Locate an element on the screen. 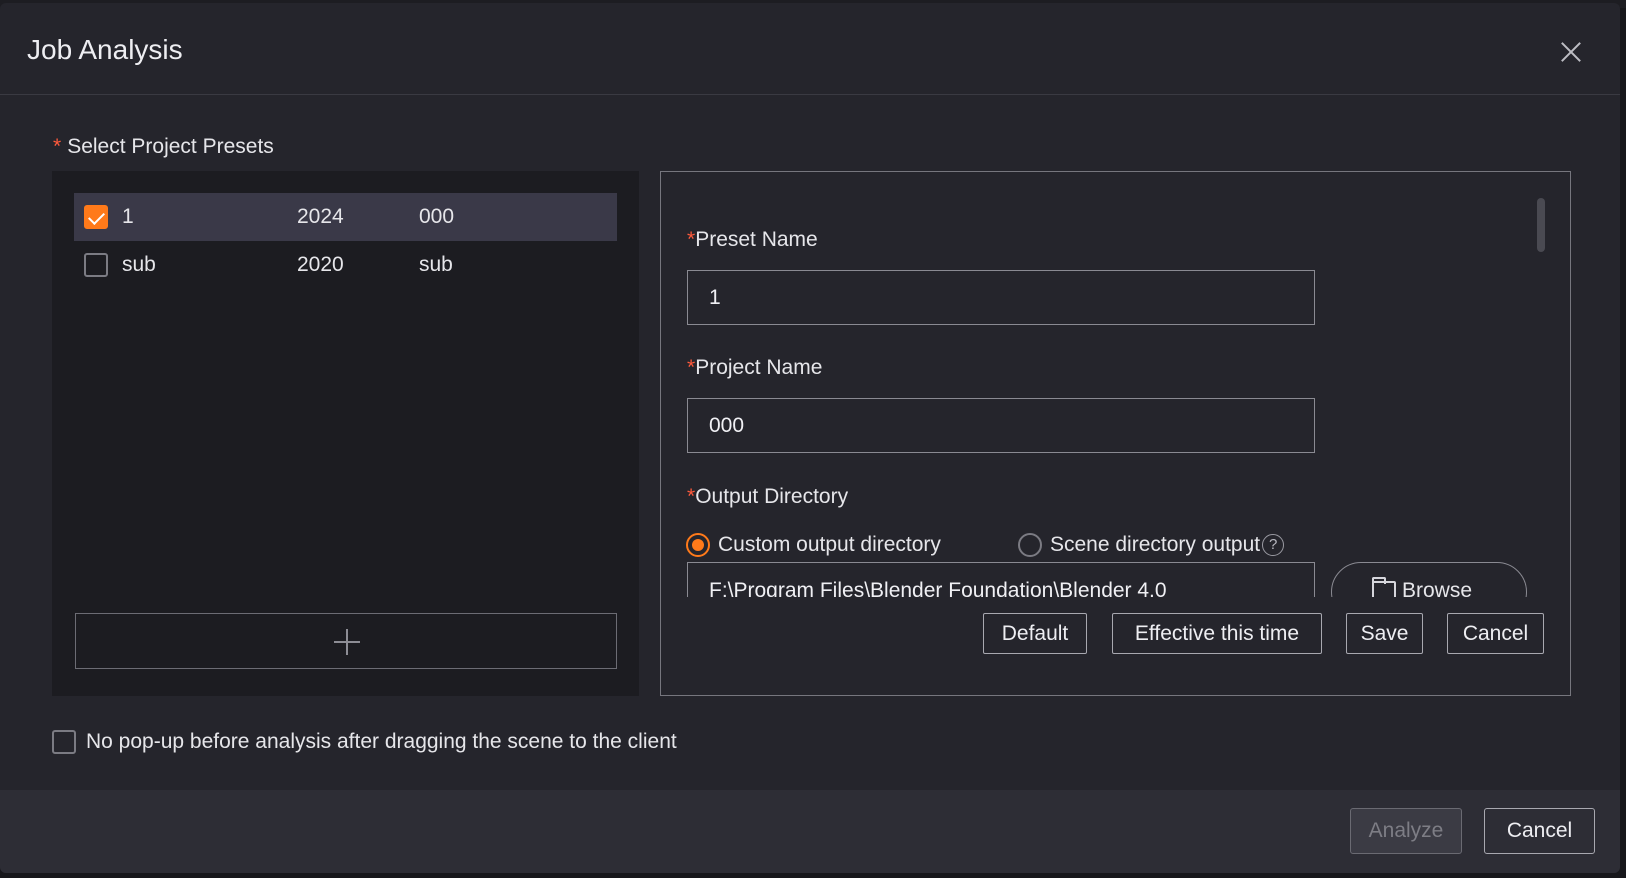 The image size is (1626, 878). radio-selected-icon is located at coordinates (698, 545).